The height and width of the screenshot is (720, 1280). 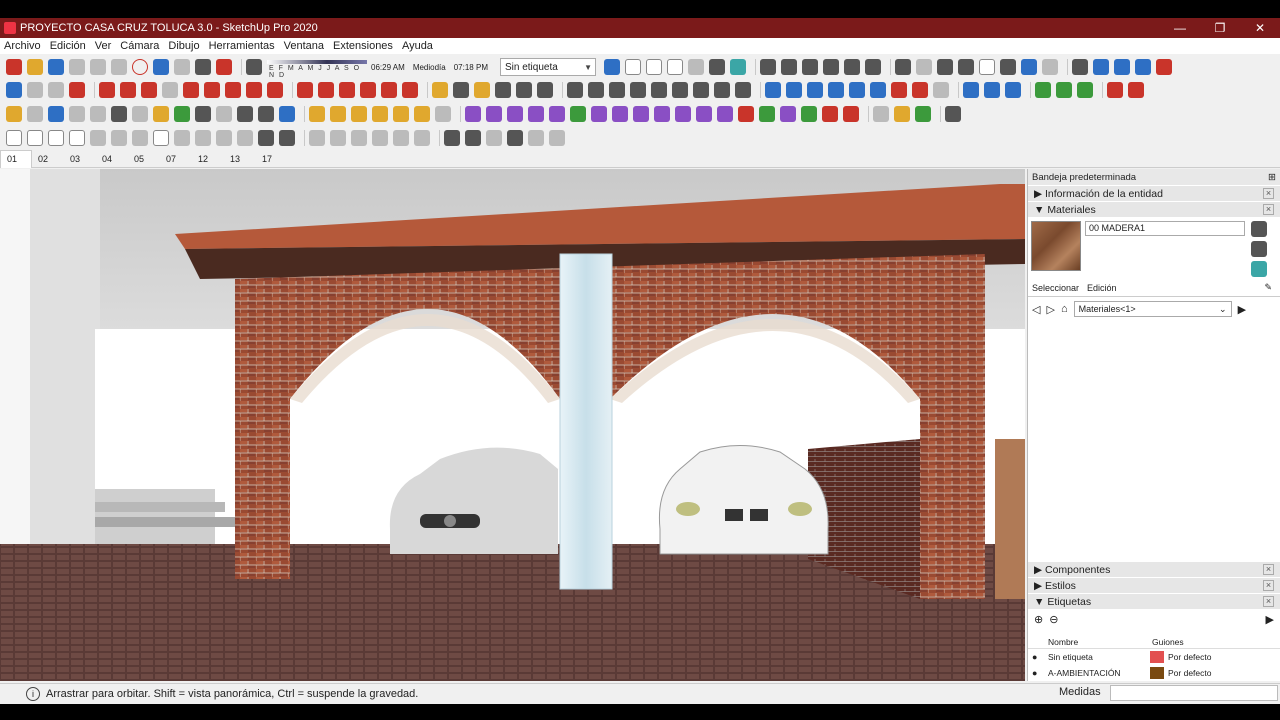 What do you see at coordinates (986, 67) in the screenshot?
I see `house3-icon` at bounding box center [986, 67].